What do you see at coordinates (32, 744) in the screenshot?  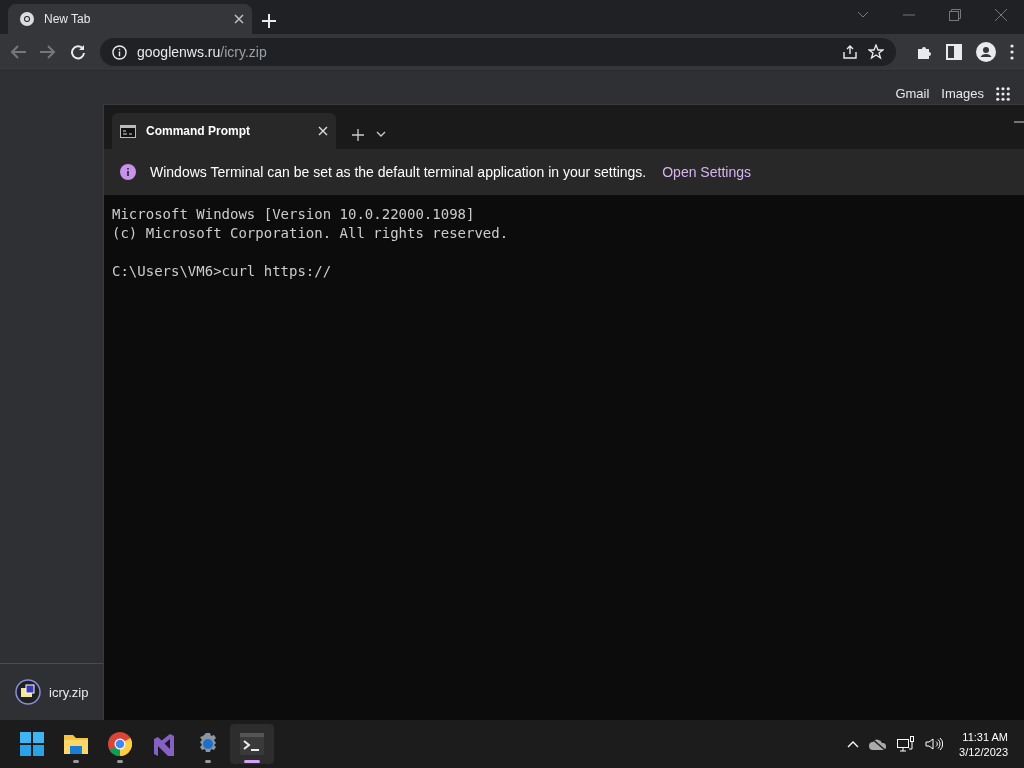 I see `windows-logo-icon` at bounding box center [32, 744].